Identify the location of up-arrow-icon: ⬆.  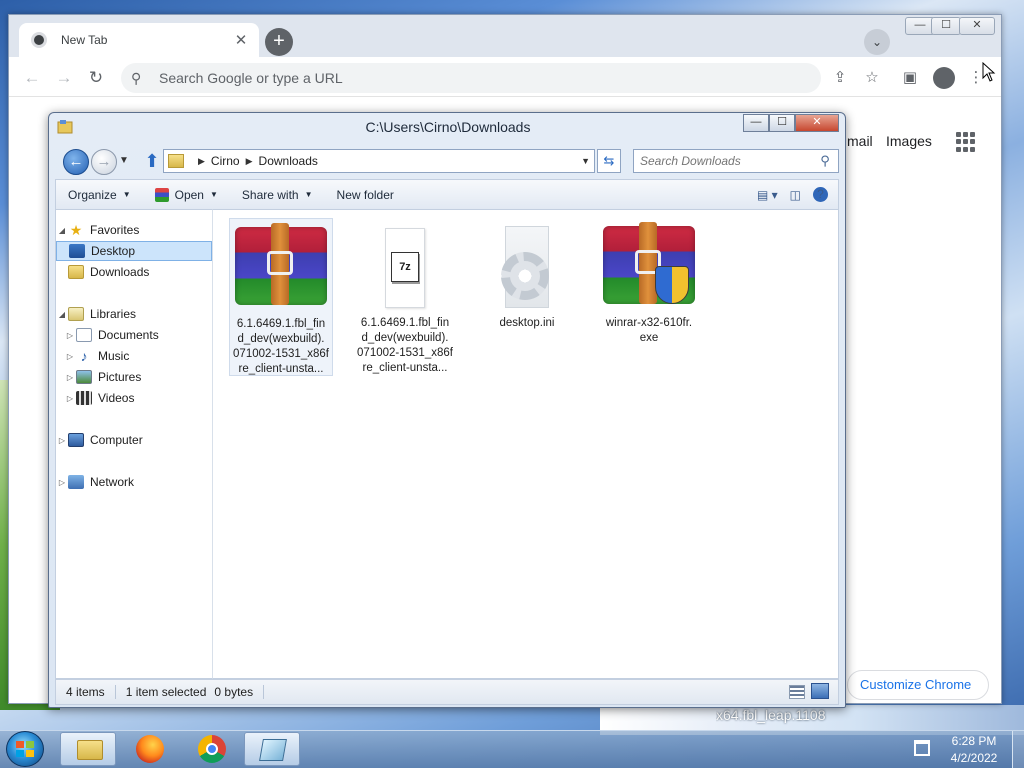
(152, 161).